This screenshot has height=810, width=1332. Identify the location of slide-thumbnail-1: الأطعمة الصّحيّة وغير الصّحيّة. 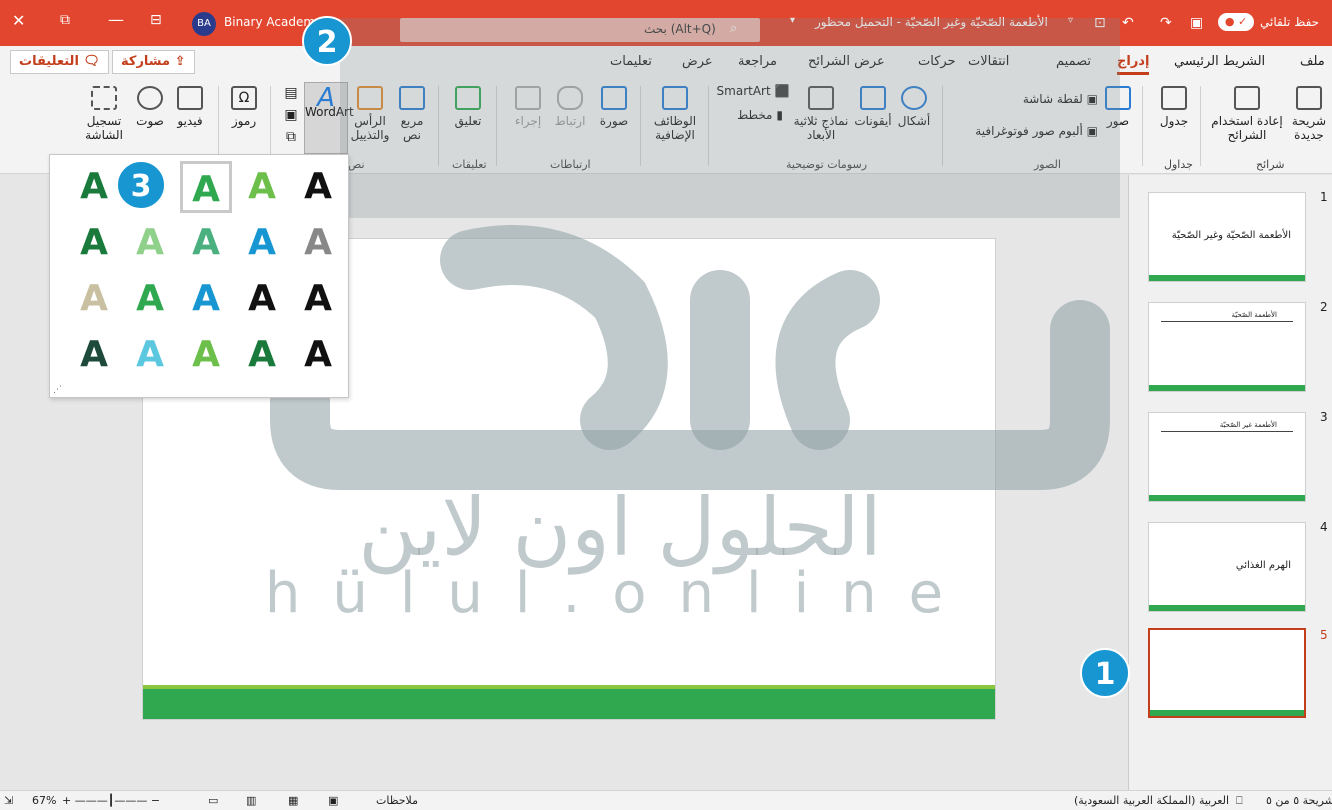
(1227, 237).